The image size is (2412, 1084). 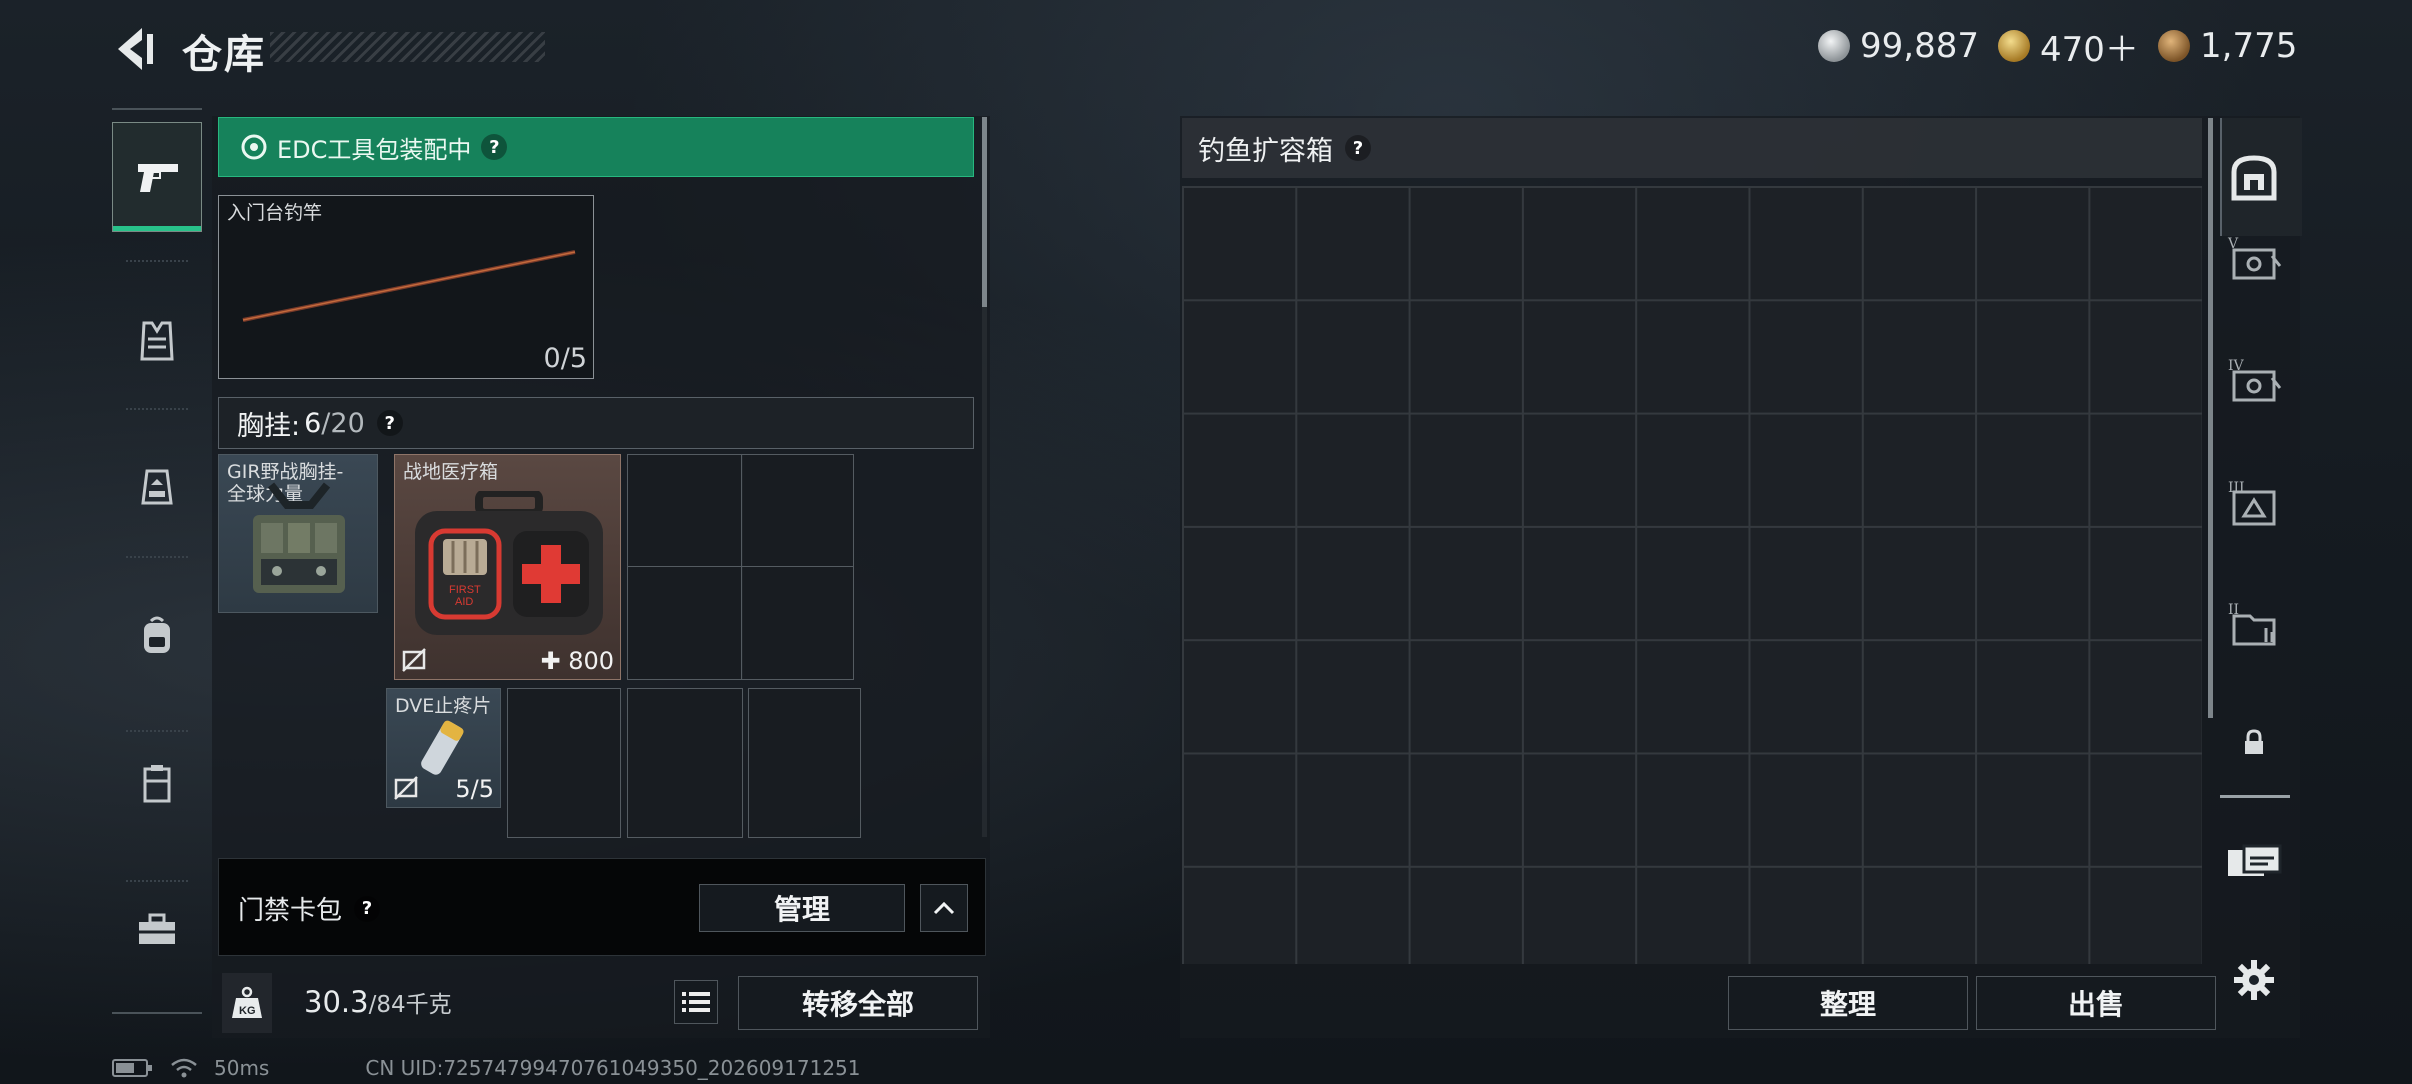 I want to click on first-aid-kit-image: FIRST AID, so click(x=509, y=563).